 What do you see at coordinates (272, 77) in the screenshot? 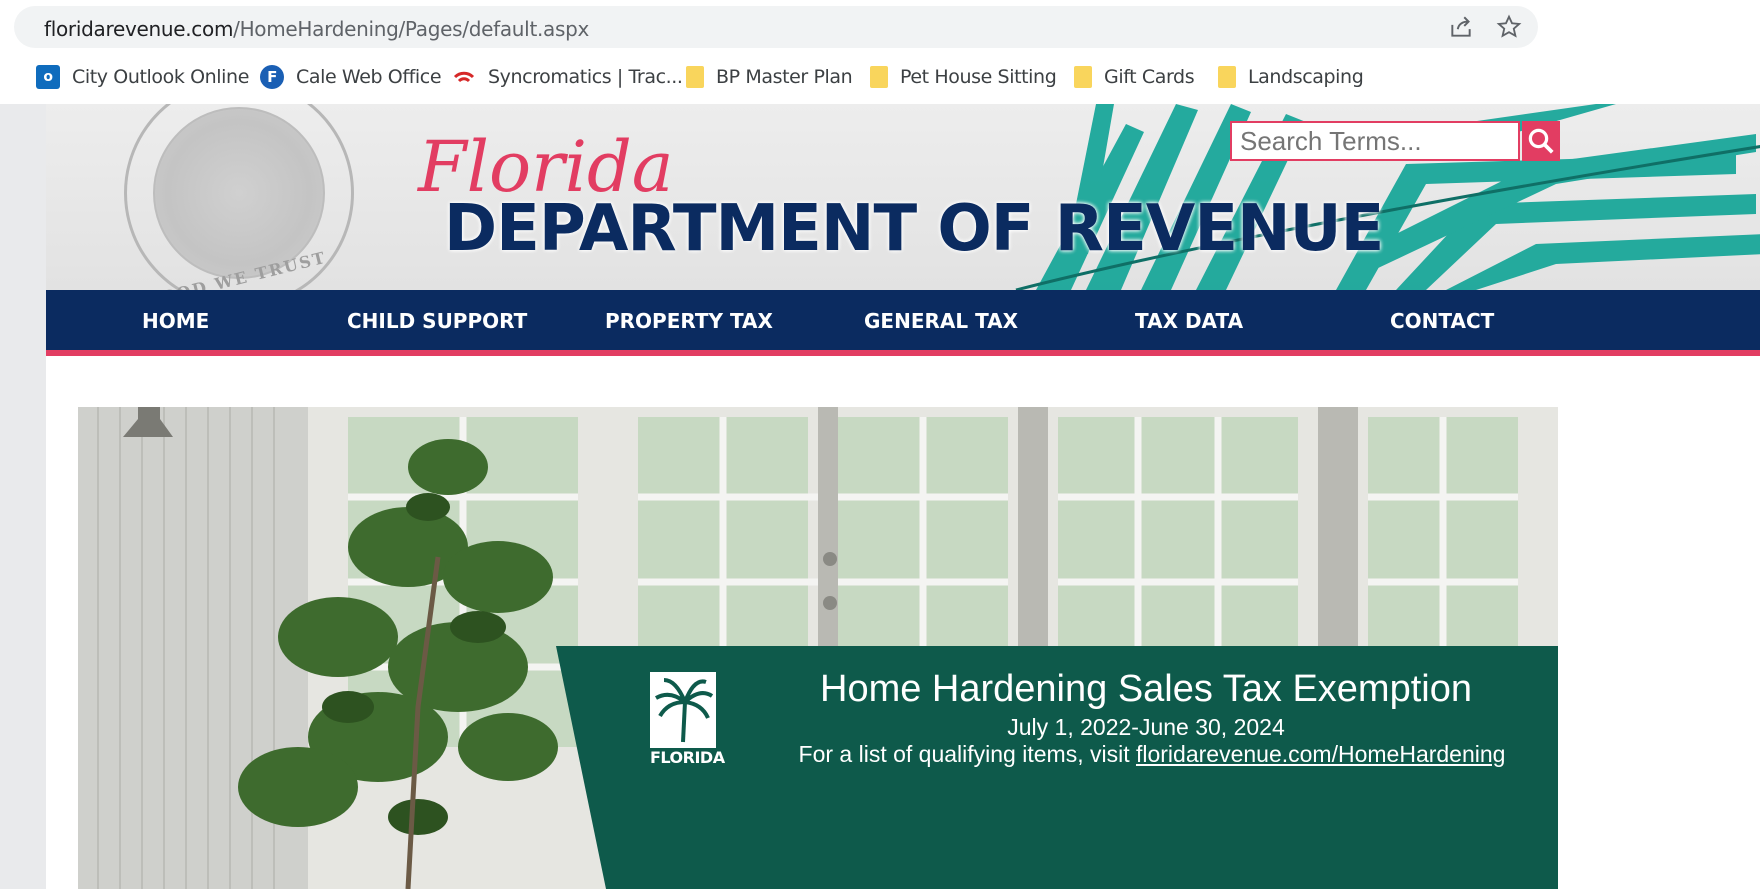
I see `cale-icon: F` at bounding box center [272, 77].